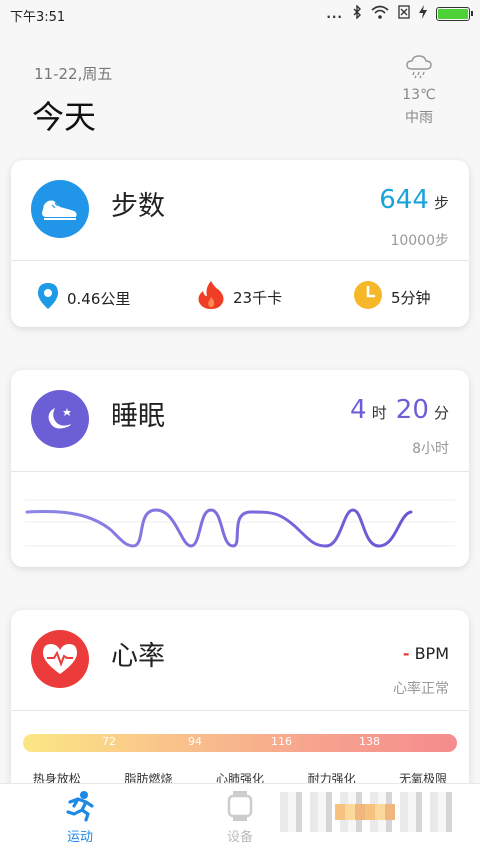 This screenshot has width=480, height=853. Describe the element at coordinates (357, 13) in the screenshot. I see `bluetooth-icon` at that location.